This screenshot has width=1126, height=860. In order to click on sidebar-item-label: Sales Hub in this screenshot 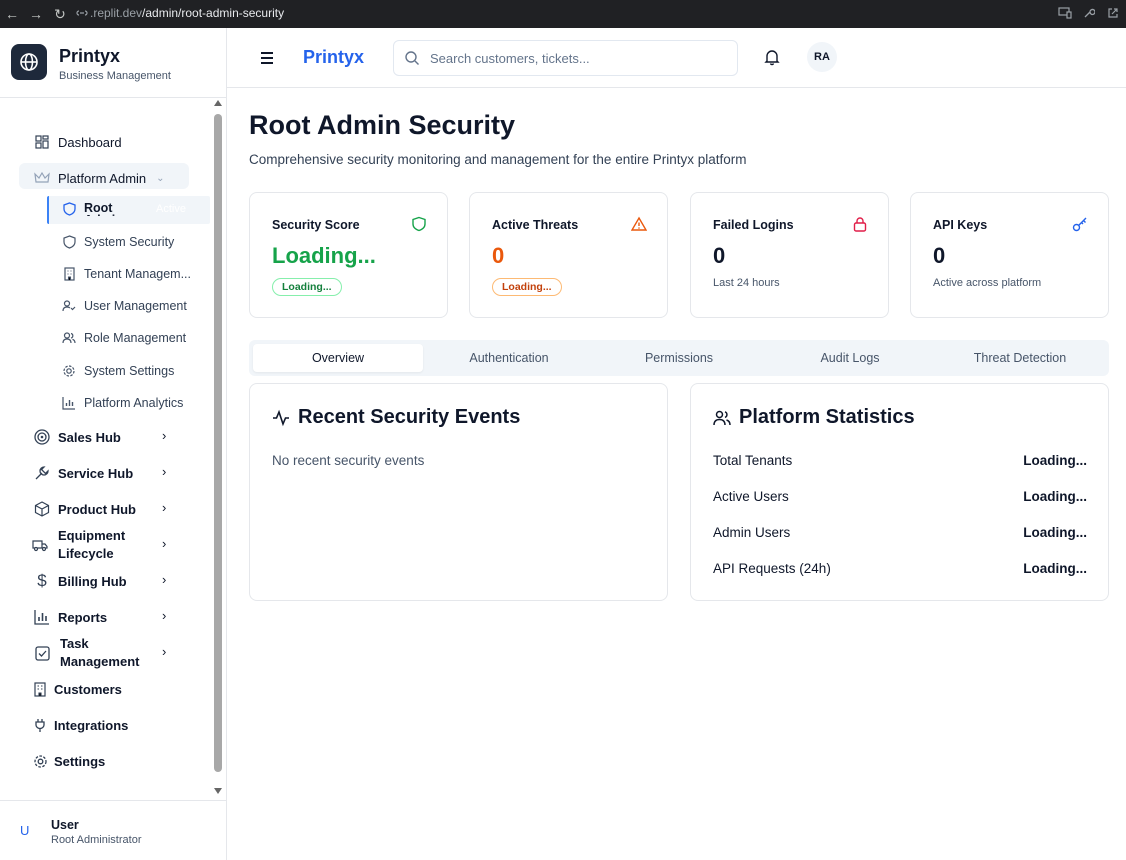, I will do `click(89, 437)`.